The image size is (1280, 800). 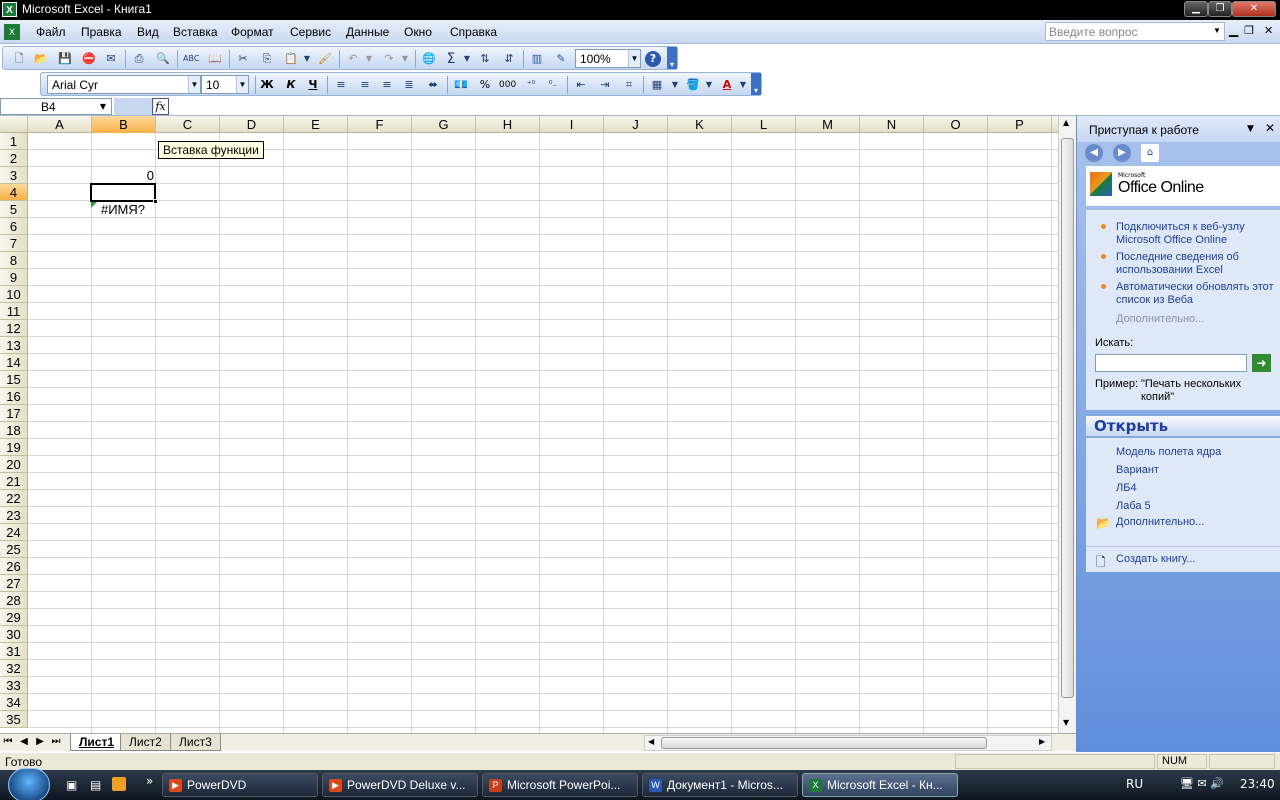 What do you see at coordinates (14, 651) in the screenshot?
I see `row-header-31: 31` at bounding box center [14, 651].